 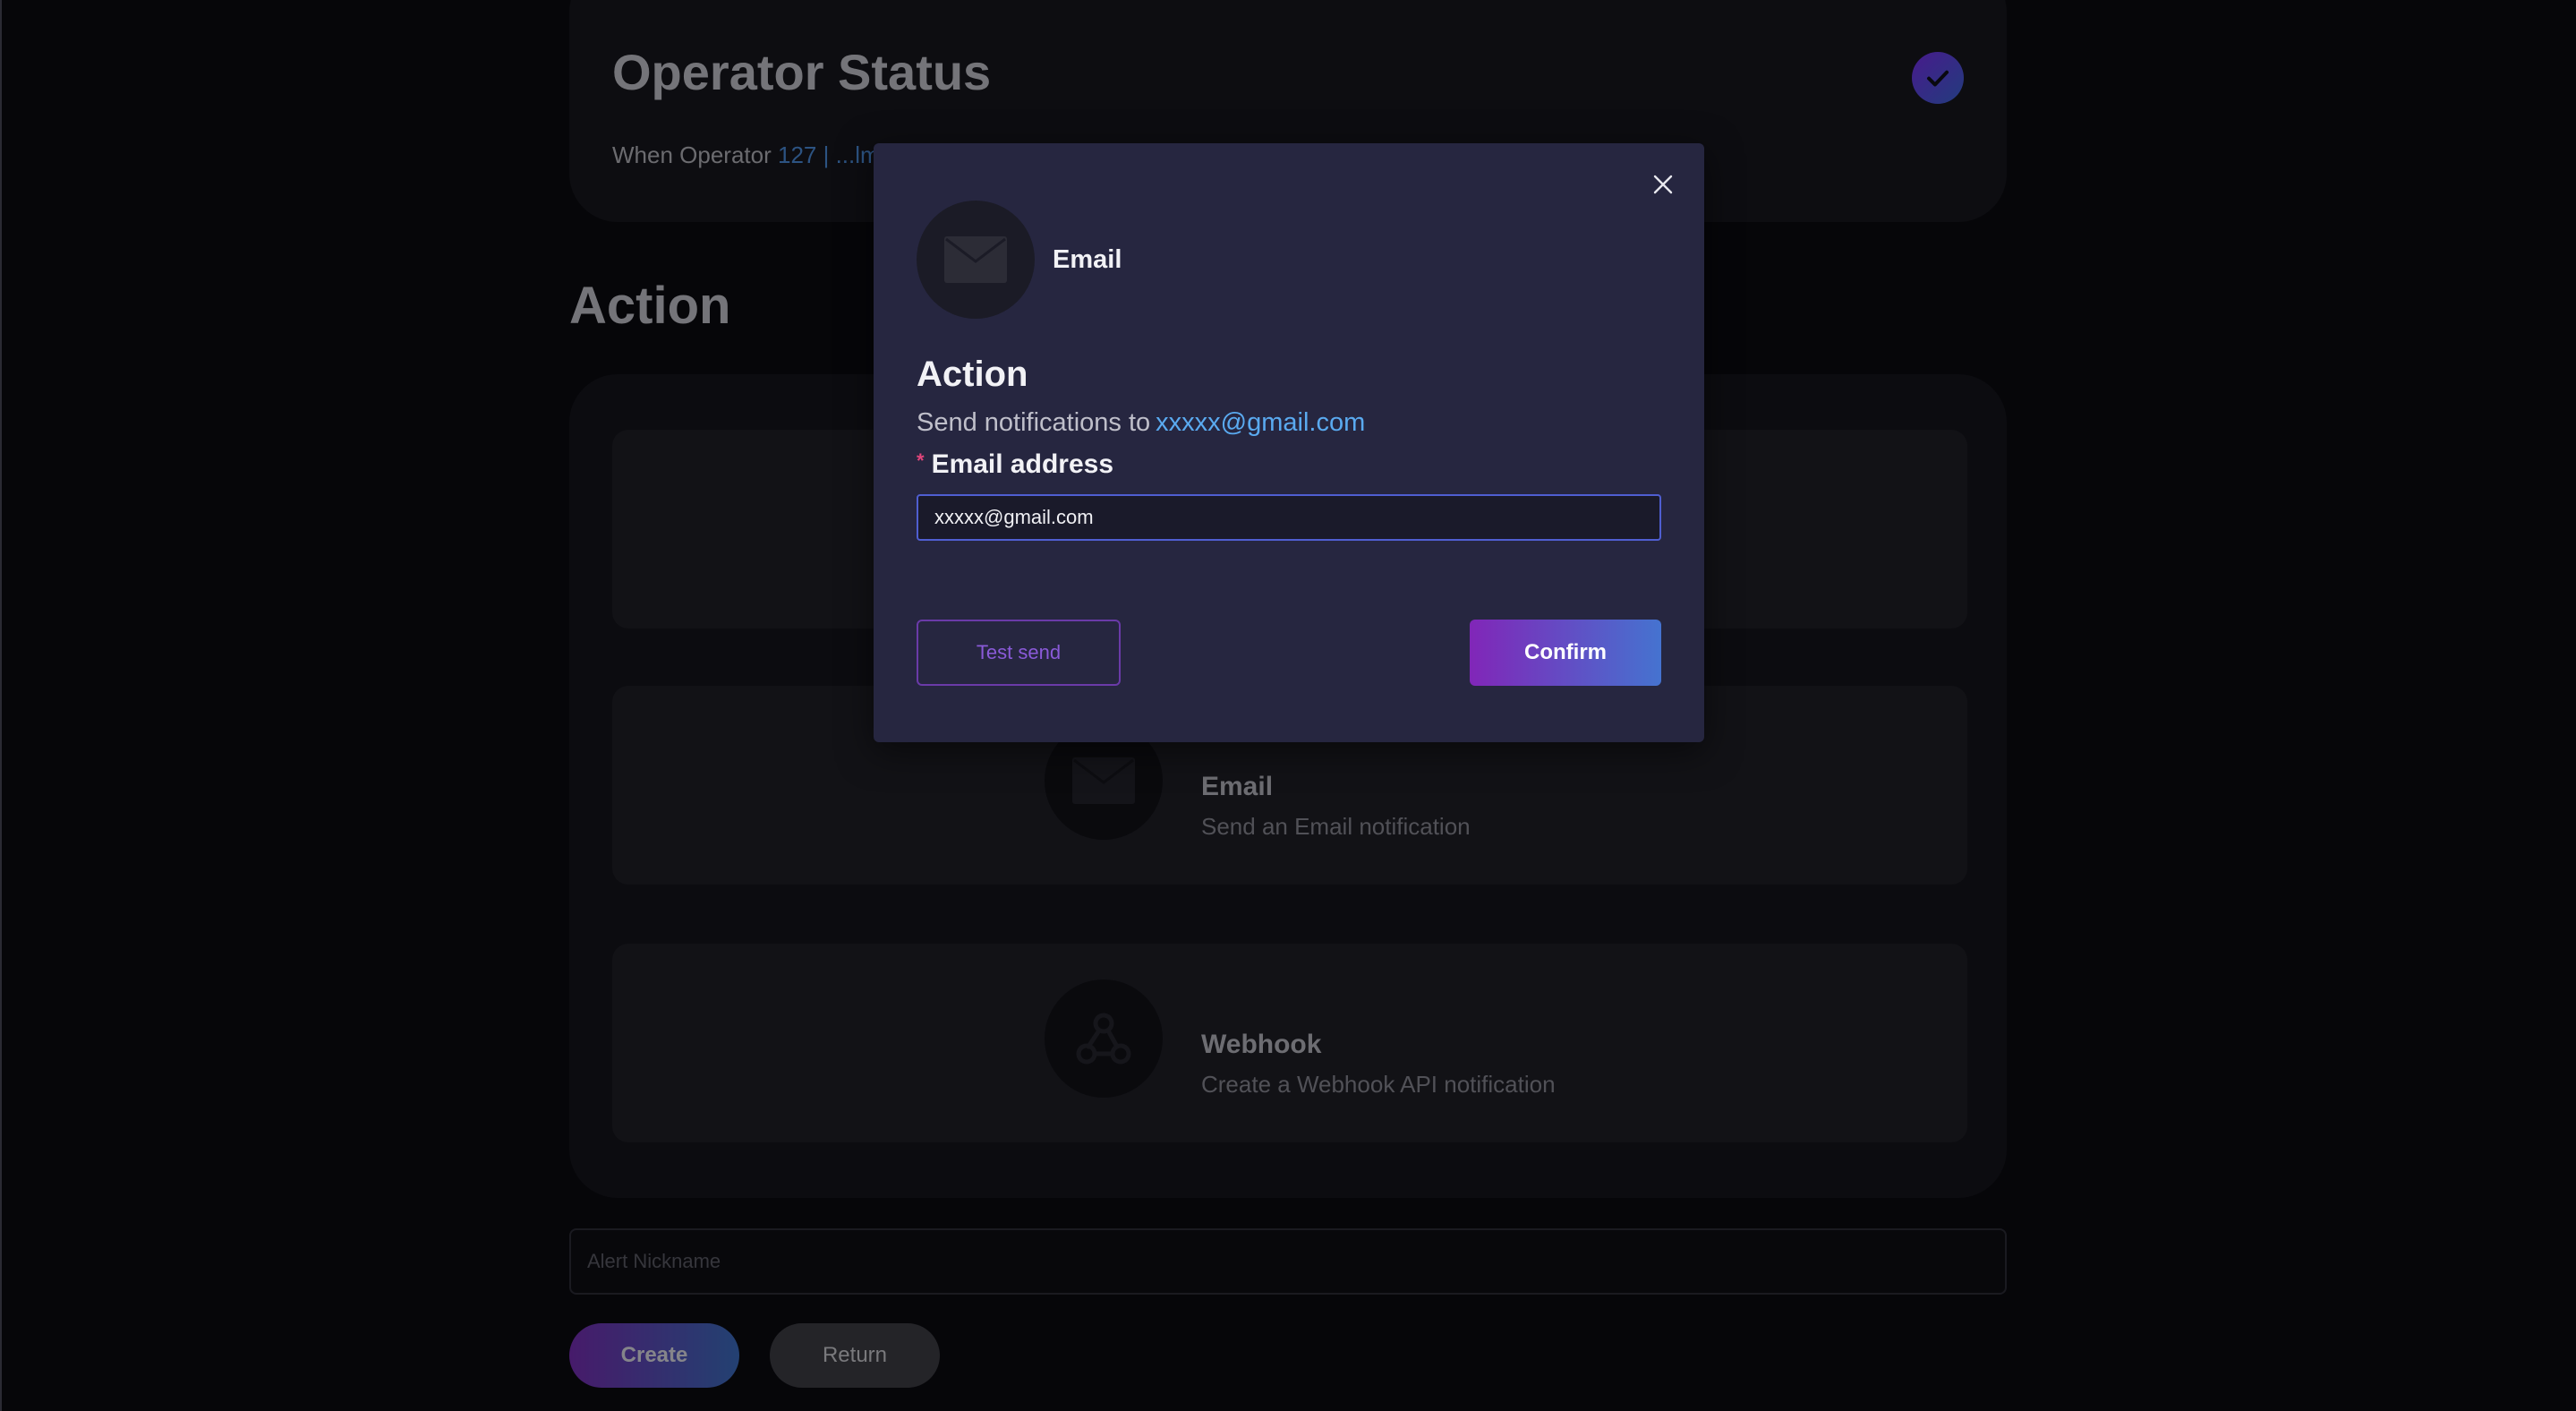 What do you see at coordinates (1289, 517) in the screenshot?
I see `email-address-input` at bounding box center [1289, 517].